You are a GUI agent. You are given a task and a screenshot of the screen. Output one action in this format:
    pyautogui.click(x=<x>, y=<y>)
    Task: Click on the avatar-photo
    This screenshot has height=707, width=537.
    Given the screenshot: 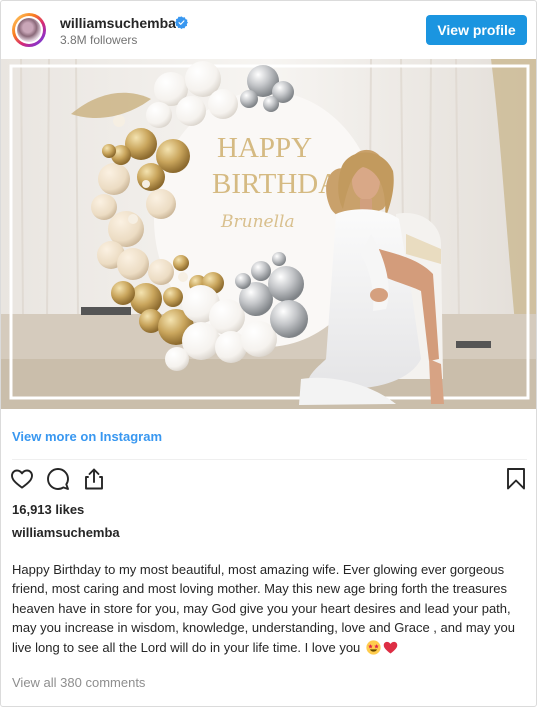 What is the action you would take?
    pyautogui.click(x=29, y=30)
    